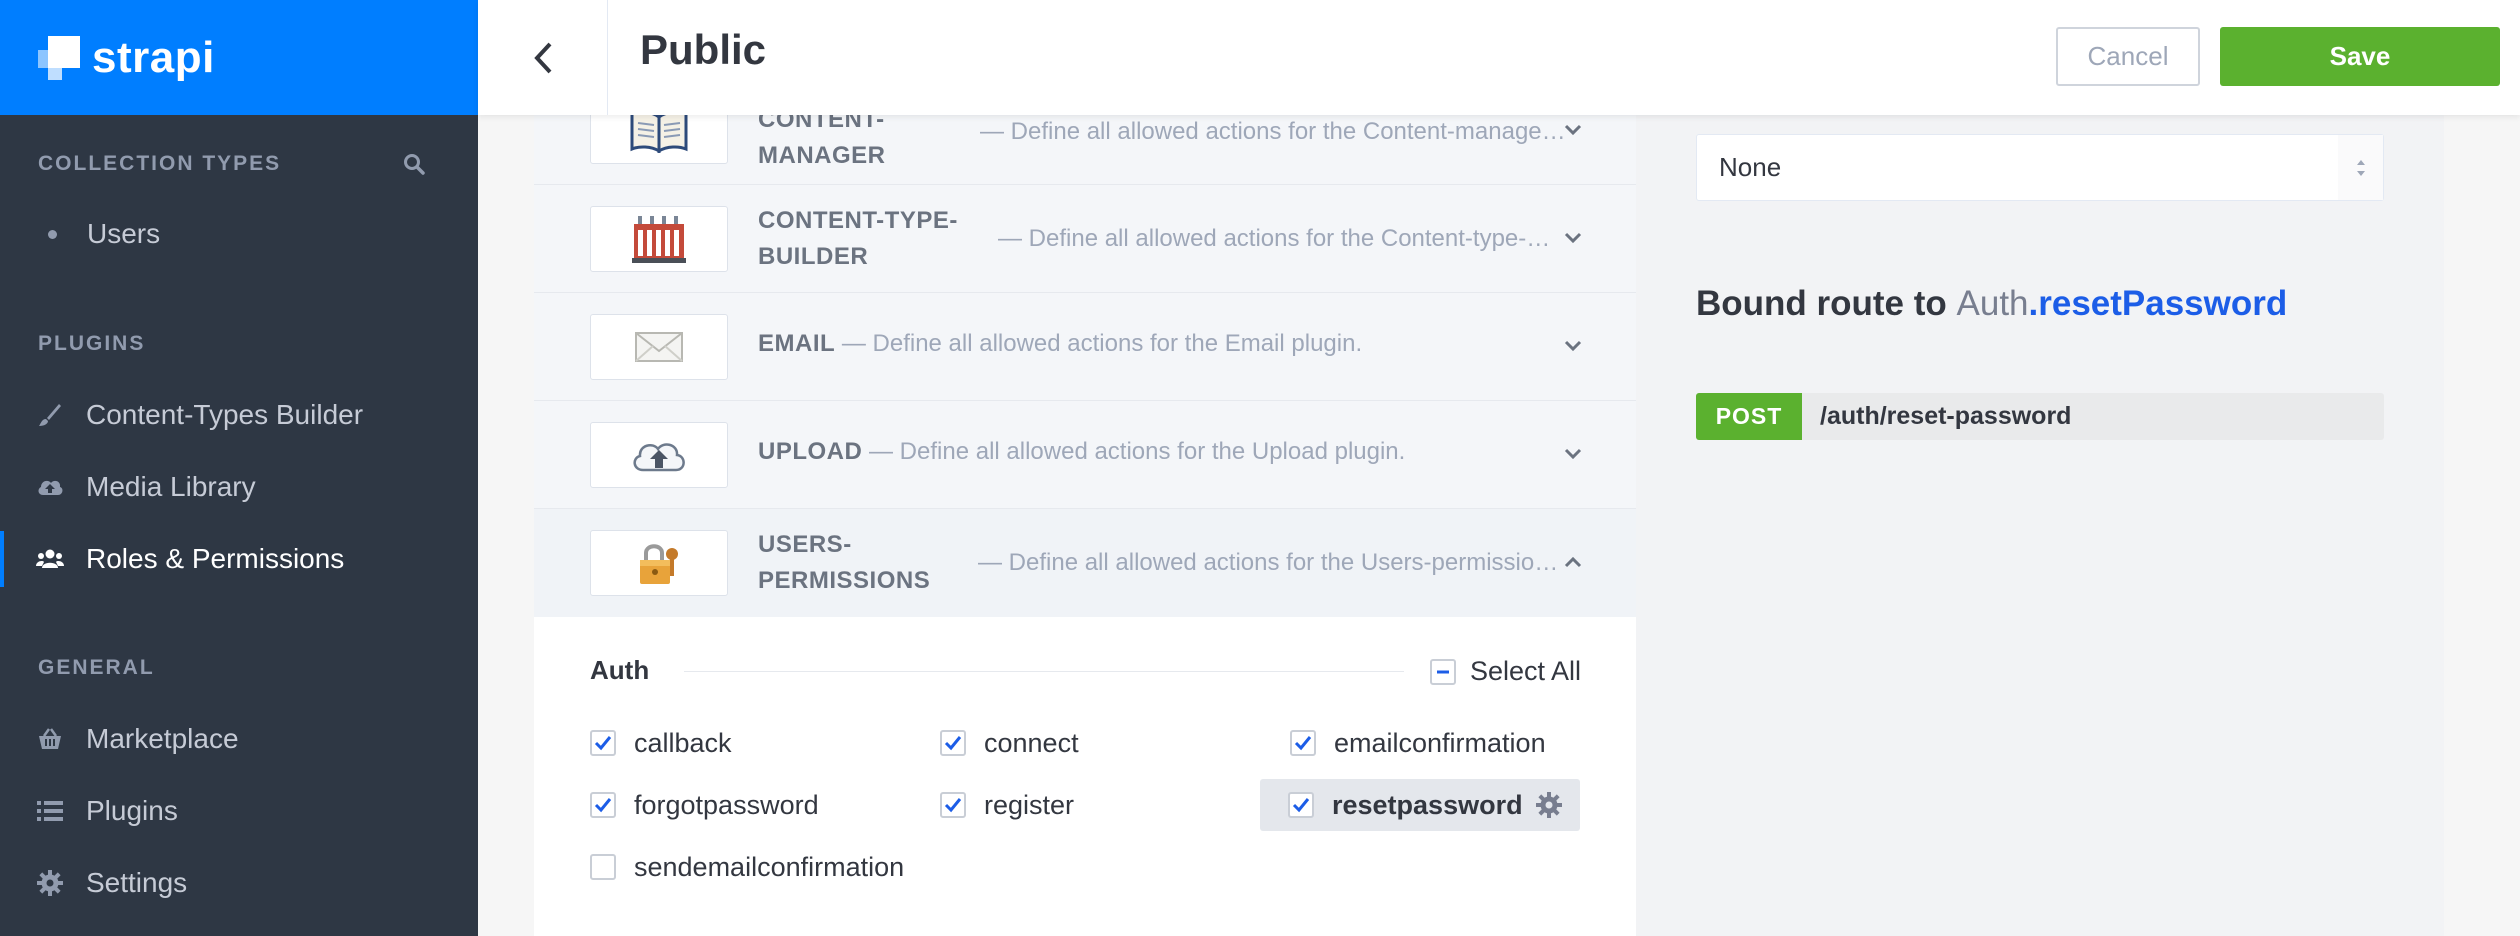 The height and width of the screenshot is (936, 2520). I want to click on plugin-name: UPLOAD, so click(810, 451).